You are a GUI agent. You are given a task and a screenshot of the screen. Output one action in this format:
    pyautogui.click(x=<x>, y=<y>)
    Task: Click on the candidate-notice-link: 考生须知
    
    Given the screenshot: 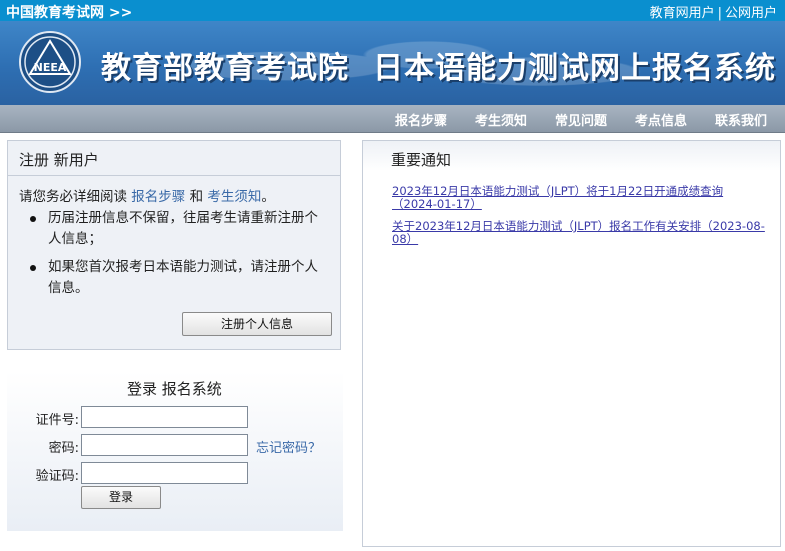 What is the action you would take?
    pyautogui.click(x=234, y=197)
    